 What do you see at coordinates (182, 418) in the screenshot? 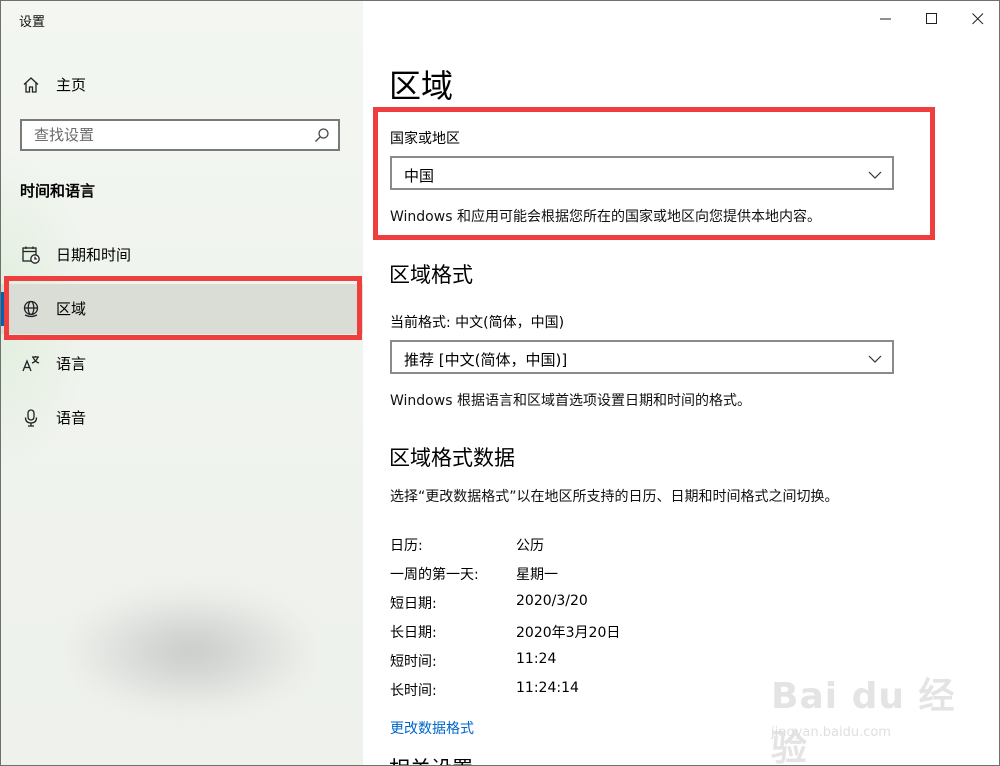
I see `sidebar-item-speech: 语音` at bounding box center [182, 418].